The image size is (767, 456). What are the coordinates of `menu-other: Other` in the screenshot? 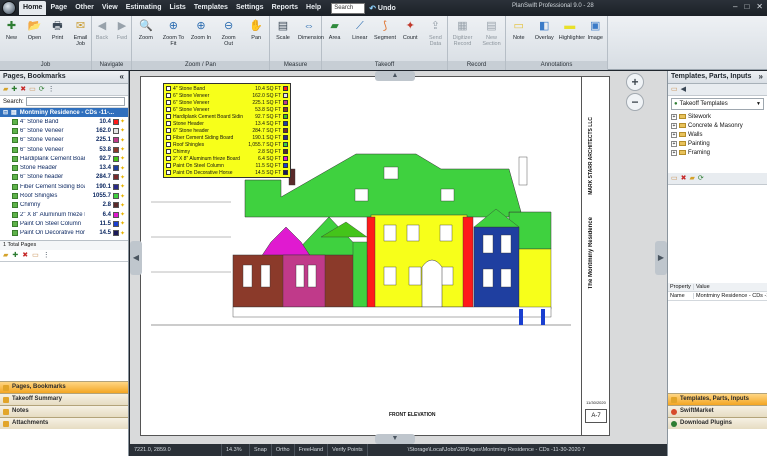 It's located at (84, 8).